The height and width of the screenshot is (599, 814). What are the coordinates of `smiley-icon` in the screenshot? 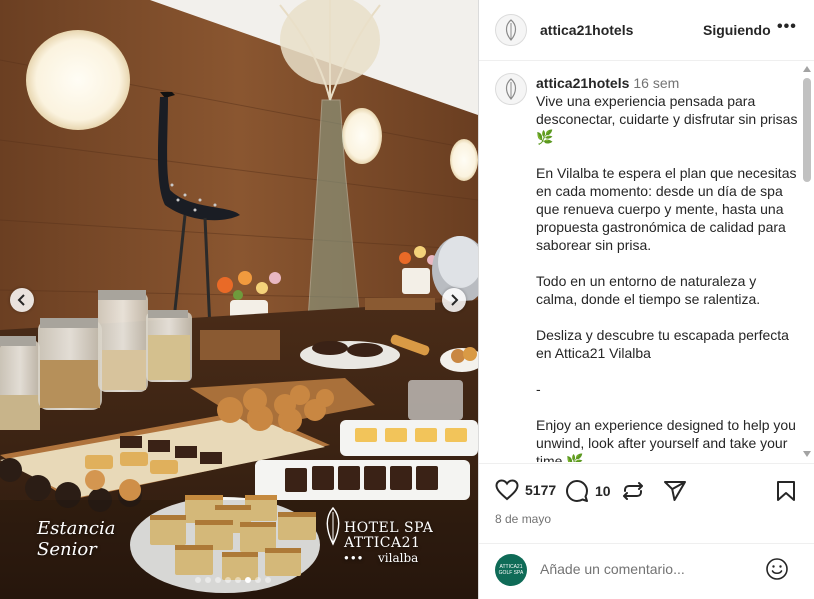 It's located at (777, 569).